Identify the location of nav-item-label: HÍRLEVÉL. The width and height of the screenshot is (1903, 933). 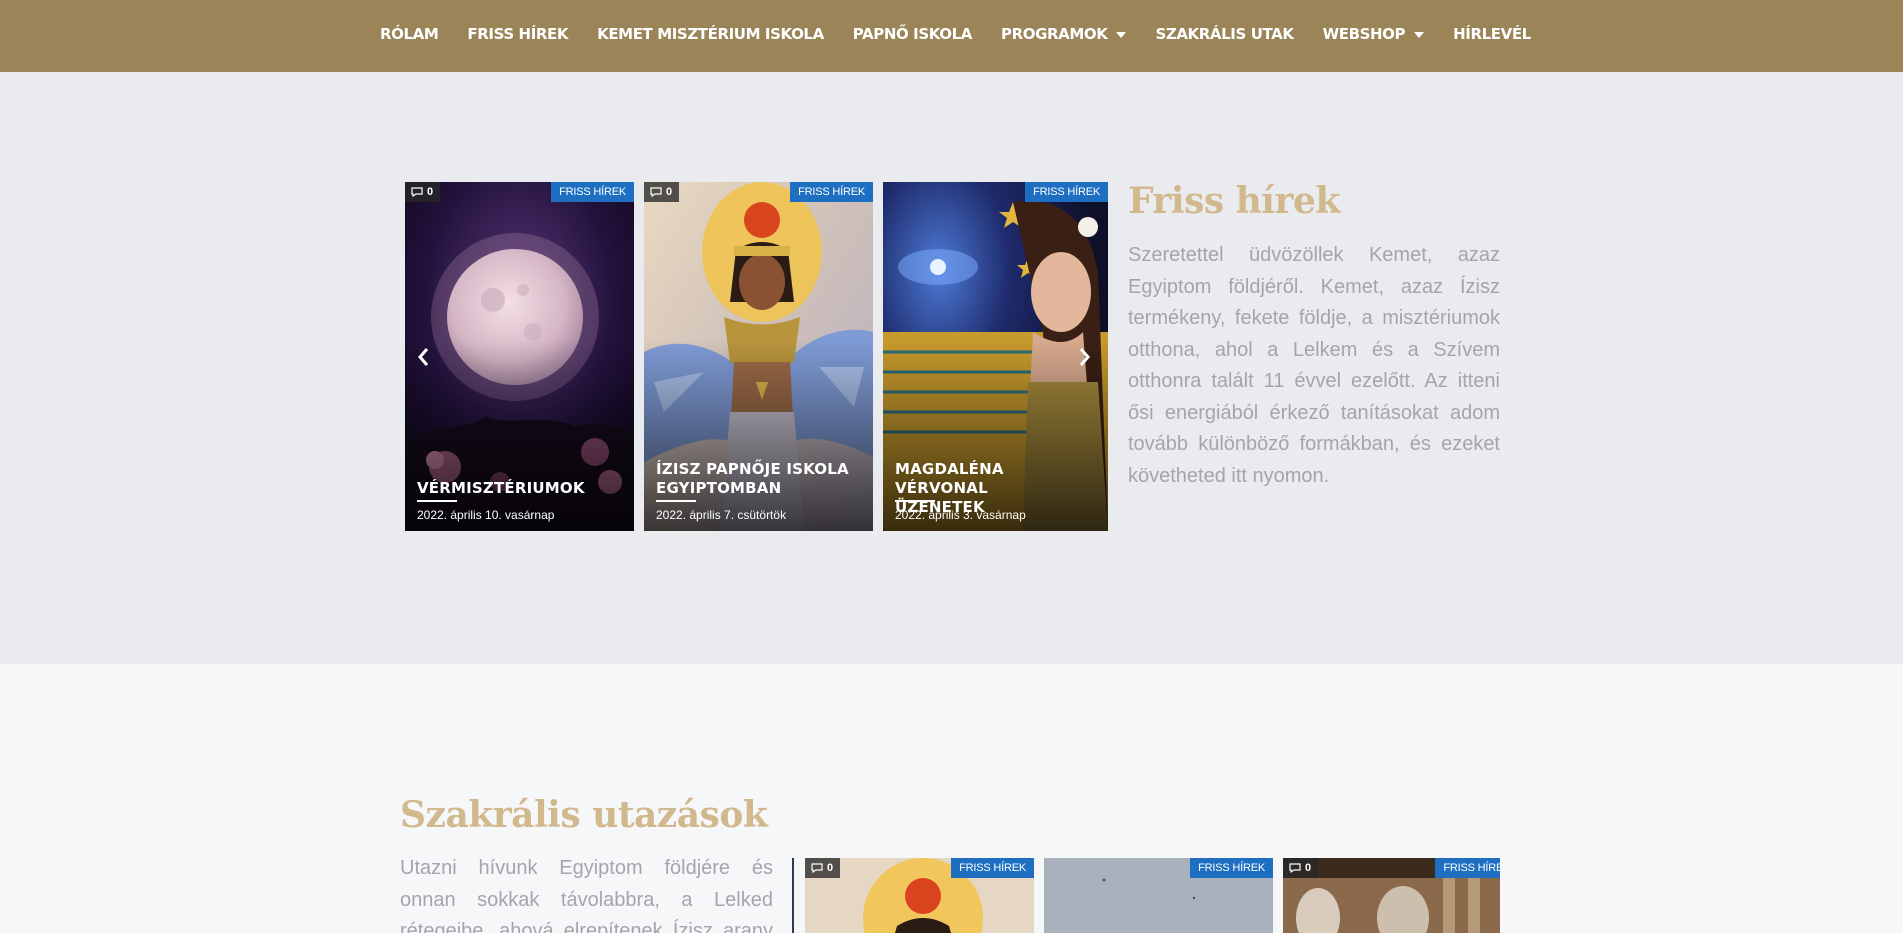
(1492, 34).